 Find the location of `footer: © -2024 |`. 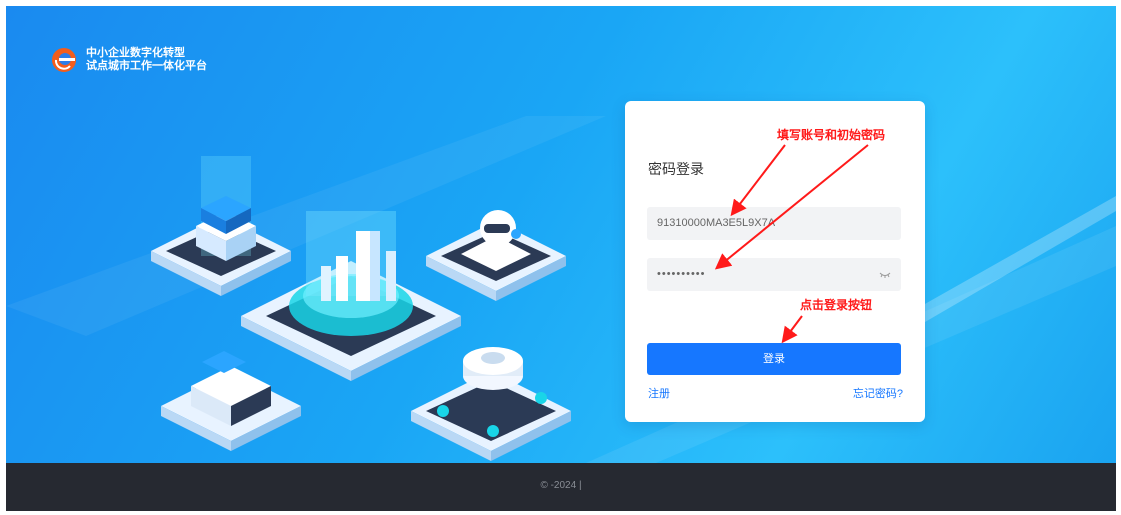

footer: © -2024 | is located at coordinates (561, 487).